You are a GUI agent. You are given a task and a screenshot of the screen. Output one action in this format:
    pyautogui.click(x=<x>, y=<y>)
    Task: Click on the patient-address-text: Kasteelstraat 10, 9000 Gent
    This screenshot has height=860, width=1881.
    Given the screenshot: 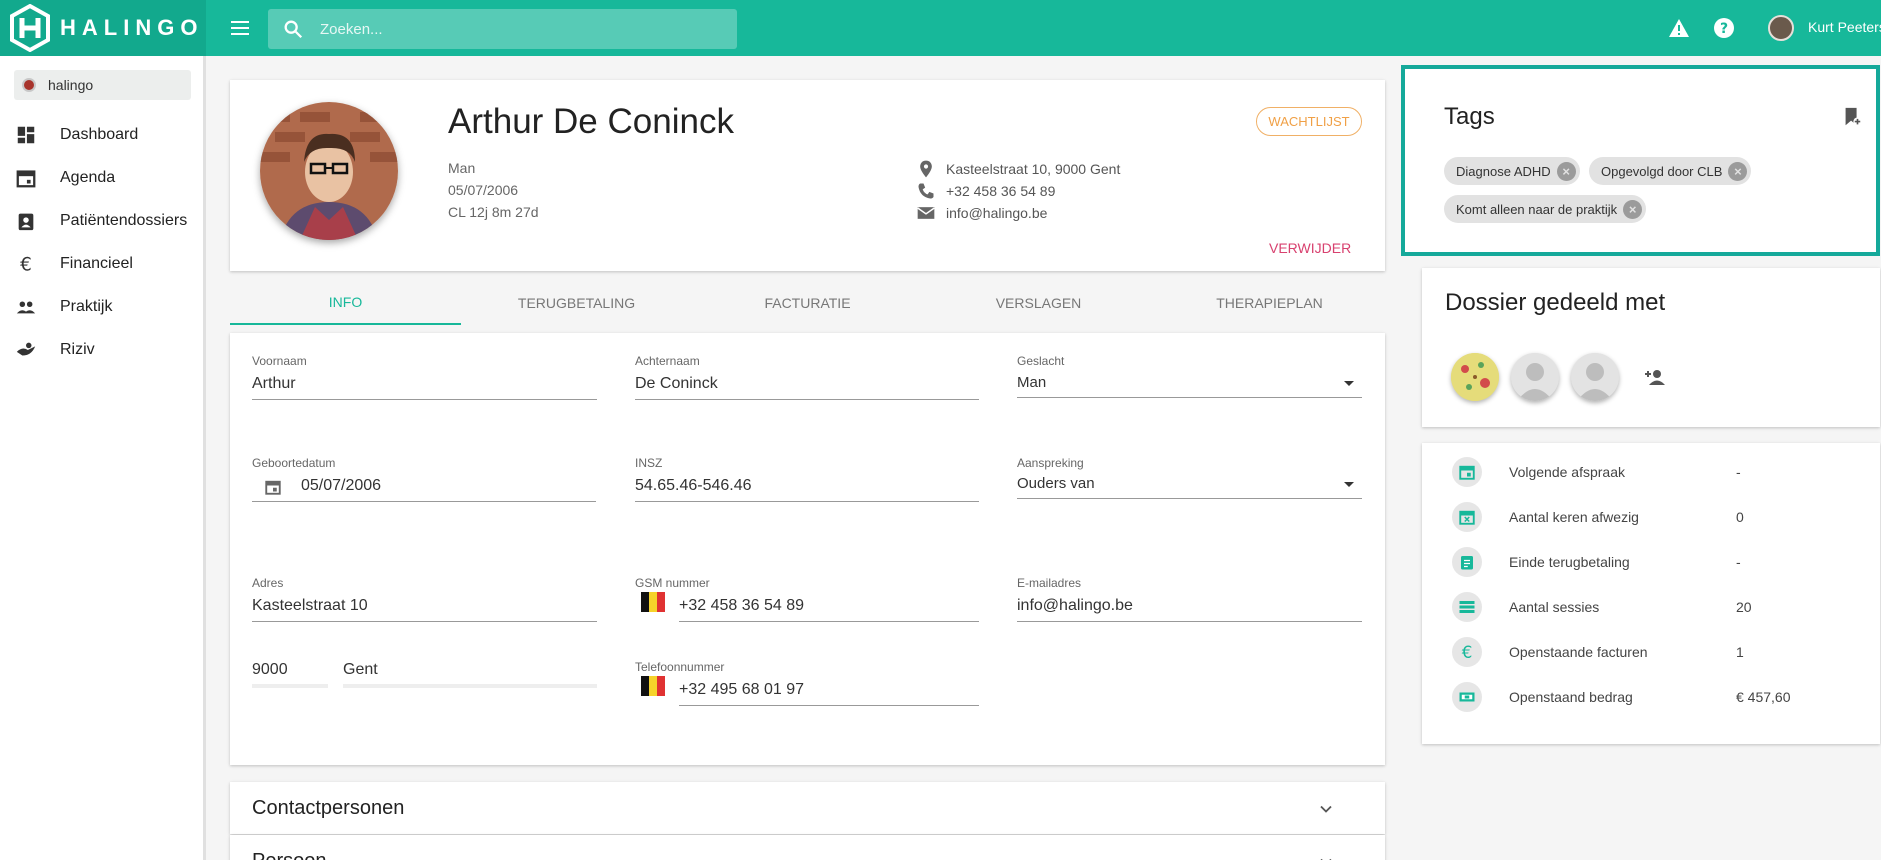 What is the action you would take?
    pyautogui.click(x=1033, y=169)
    